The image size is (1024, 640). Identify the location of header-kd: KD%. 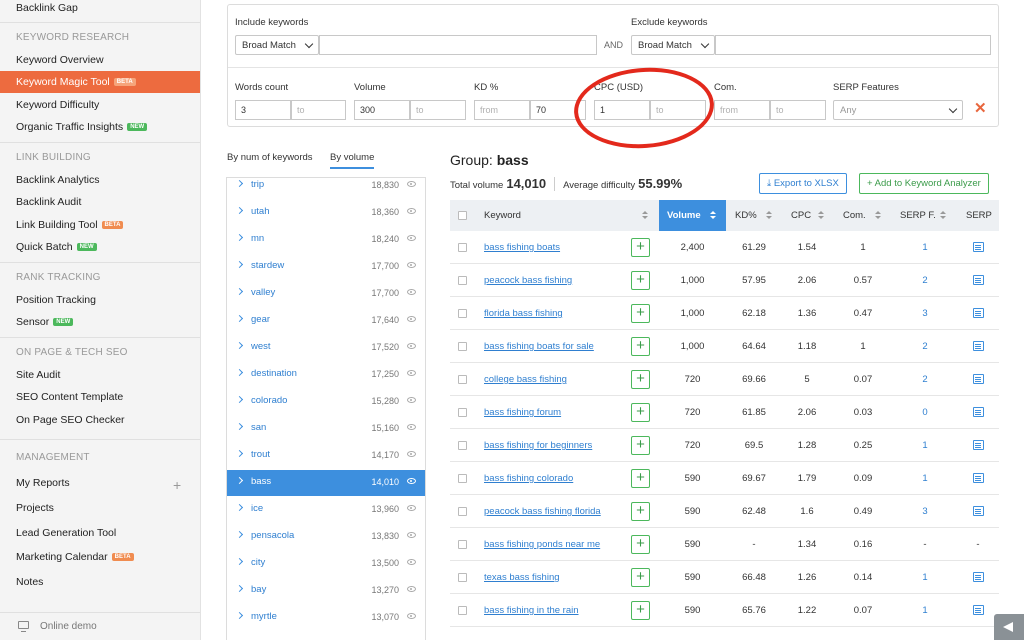
(746, 215).